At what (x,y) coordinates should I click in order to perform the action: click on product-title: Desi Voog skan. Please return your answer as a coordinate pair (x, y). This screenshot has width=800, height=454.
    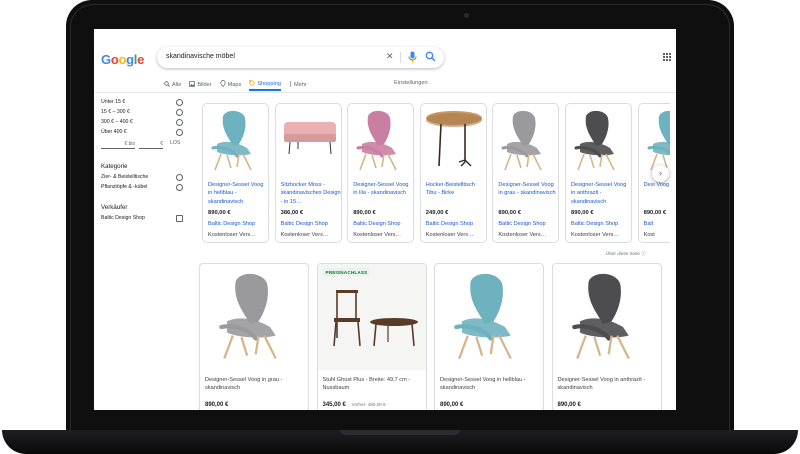
    Looking at the image, I should click on (657, 185).